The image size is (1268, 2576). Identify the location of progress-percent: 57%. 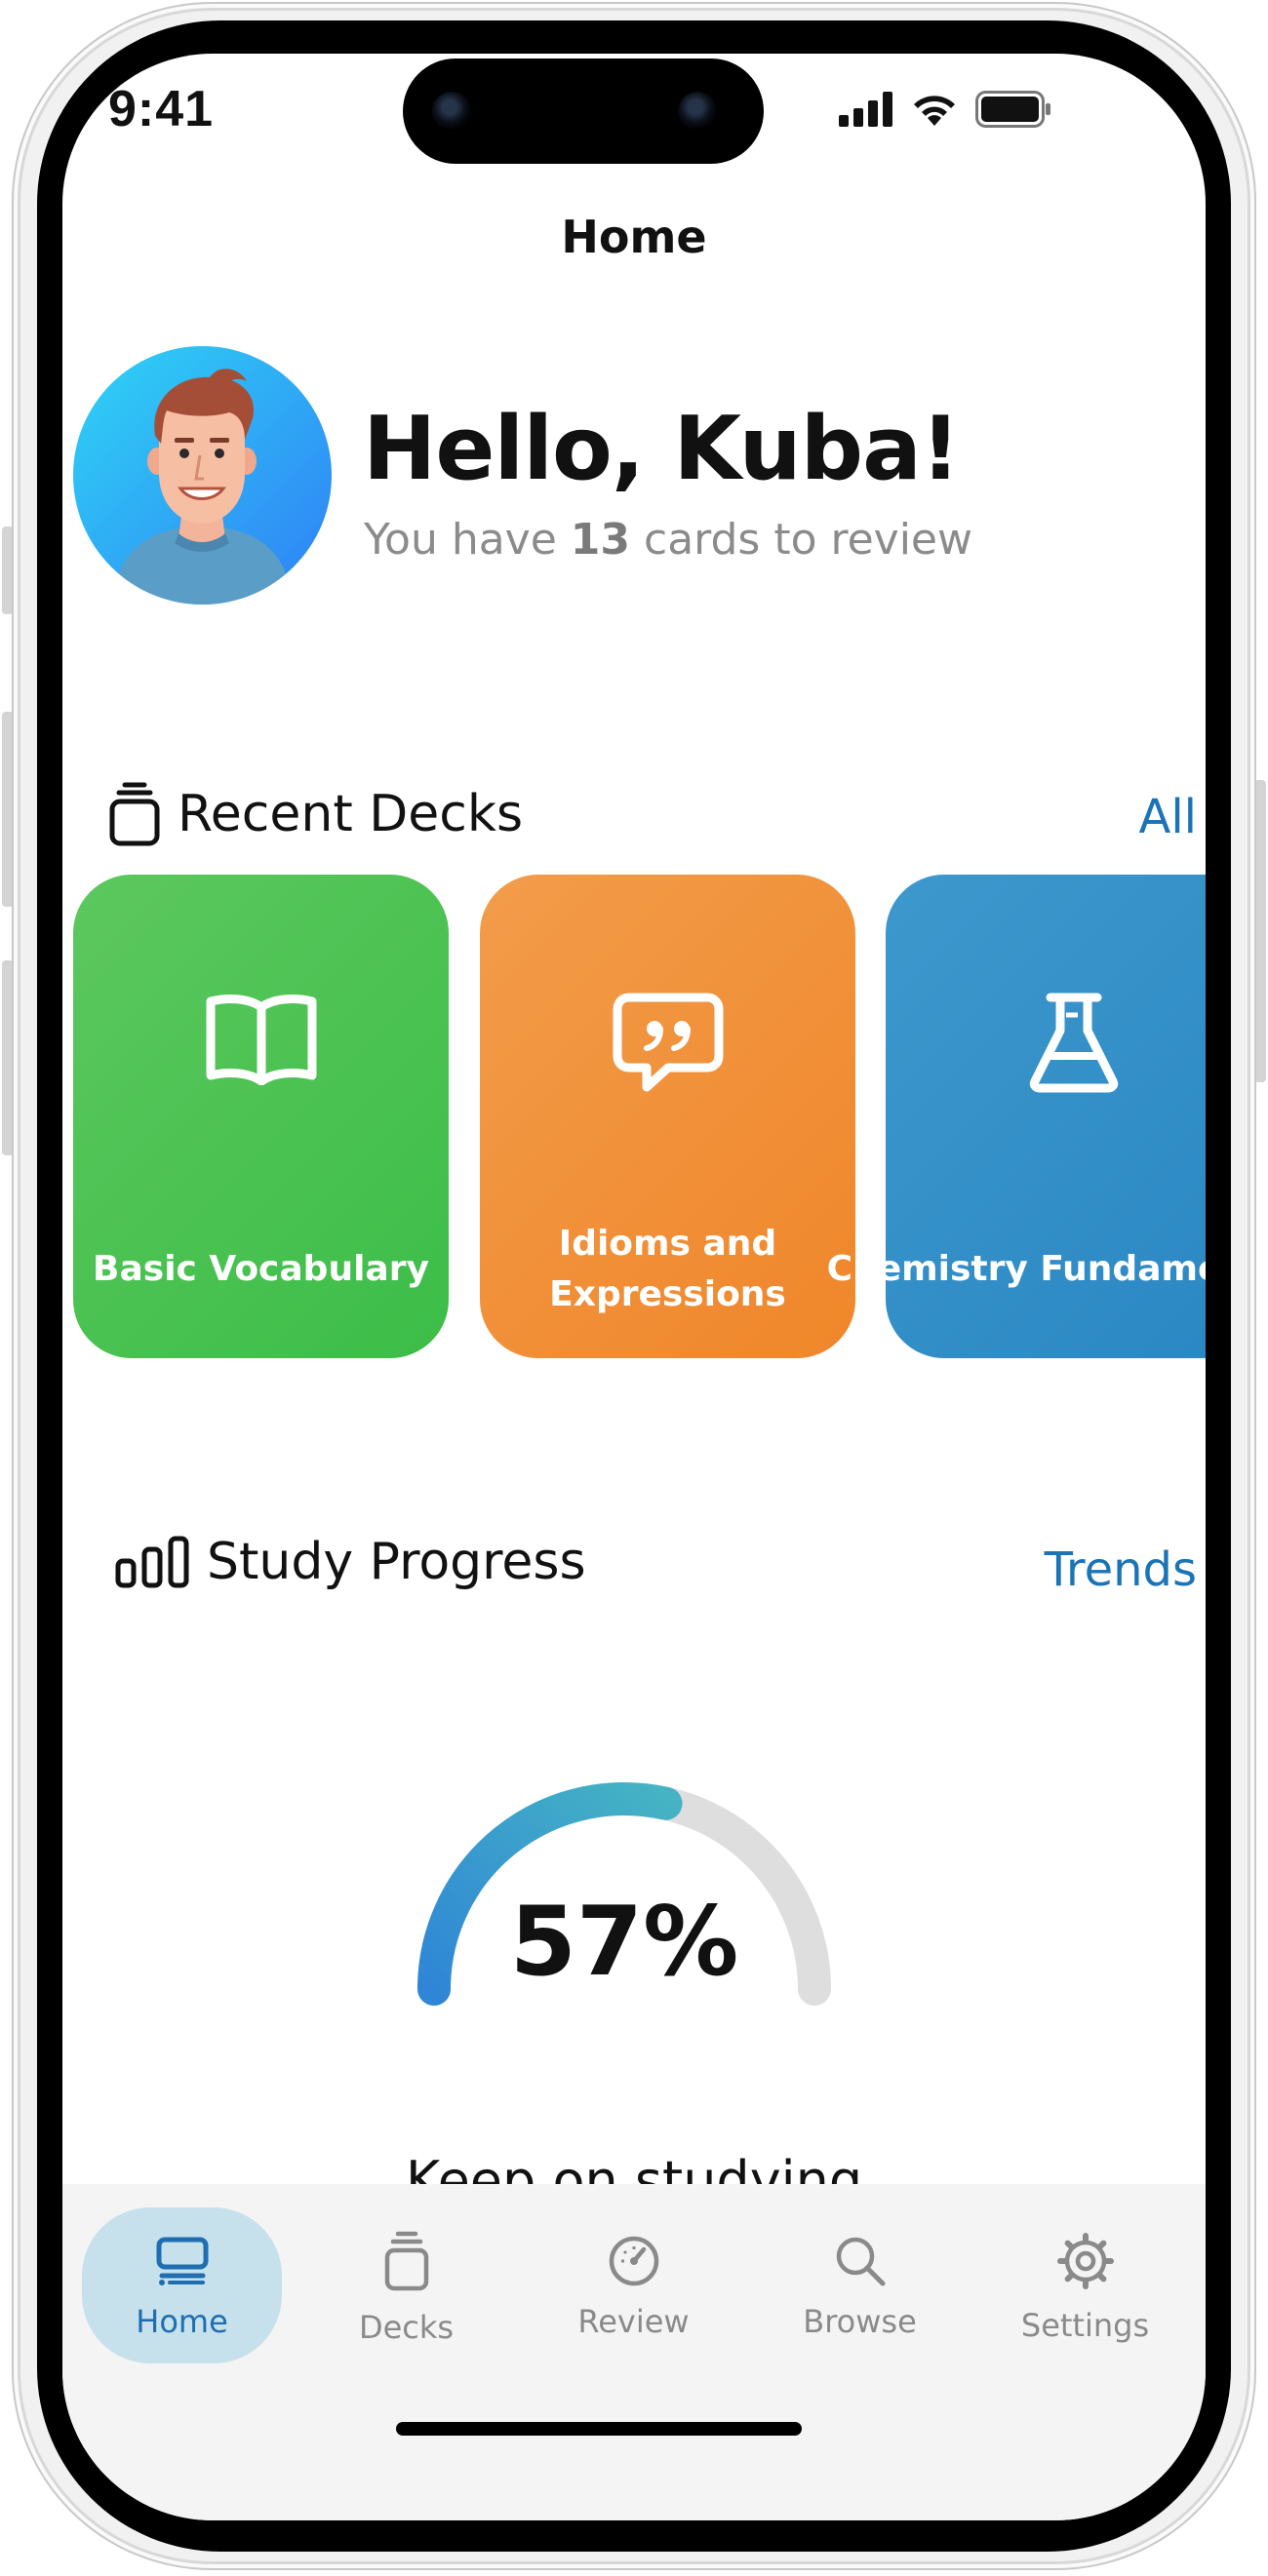
(624, 1942).